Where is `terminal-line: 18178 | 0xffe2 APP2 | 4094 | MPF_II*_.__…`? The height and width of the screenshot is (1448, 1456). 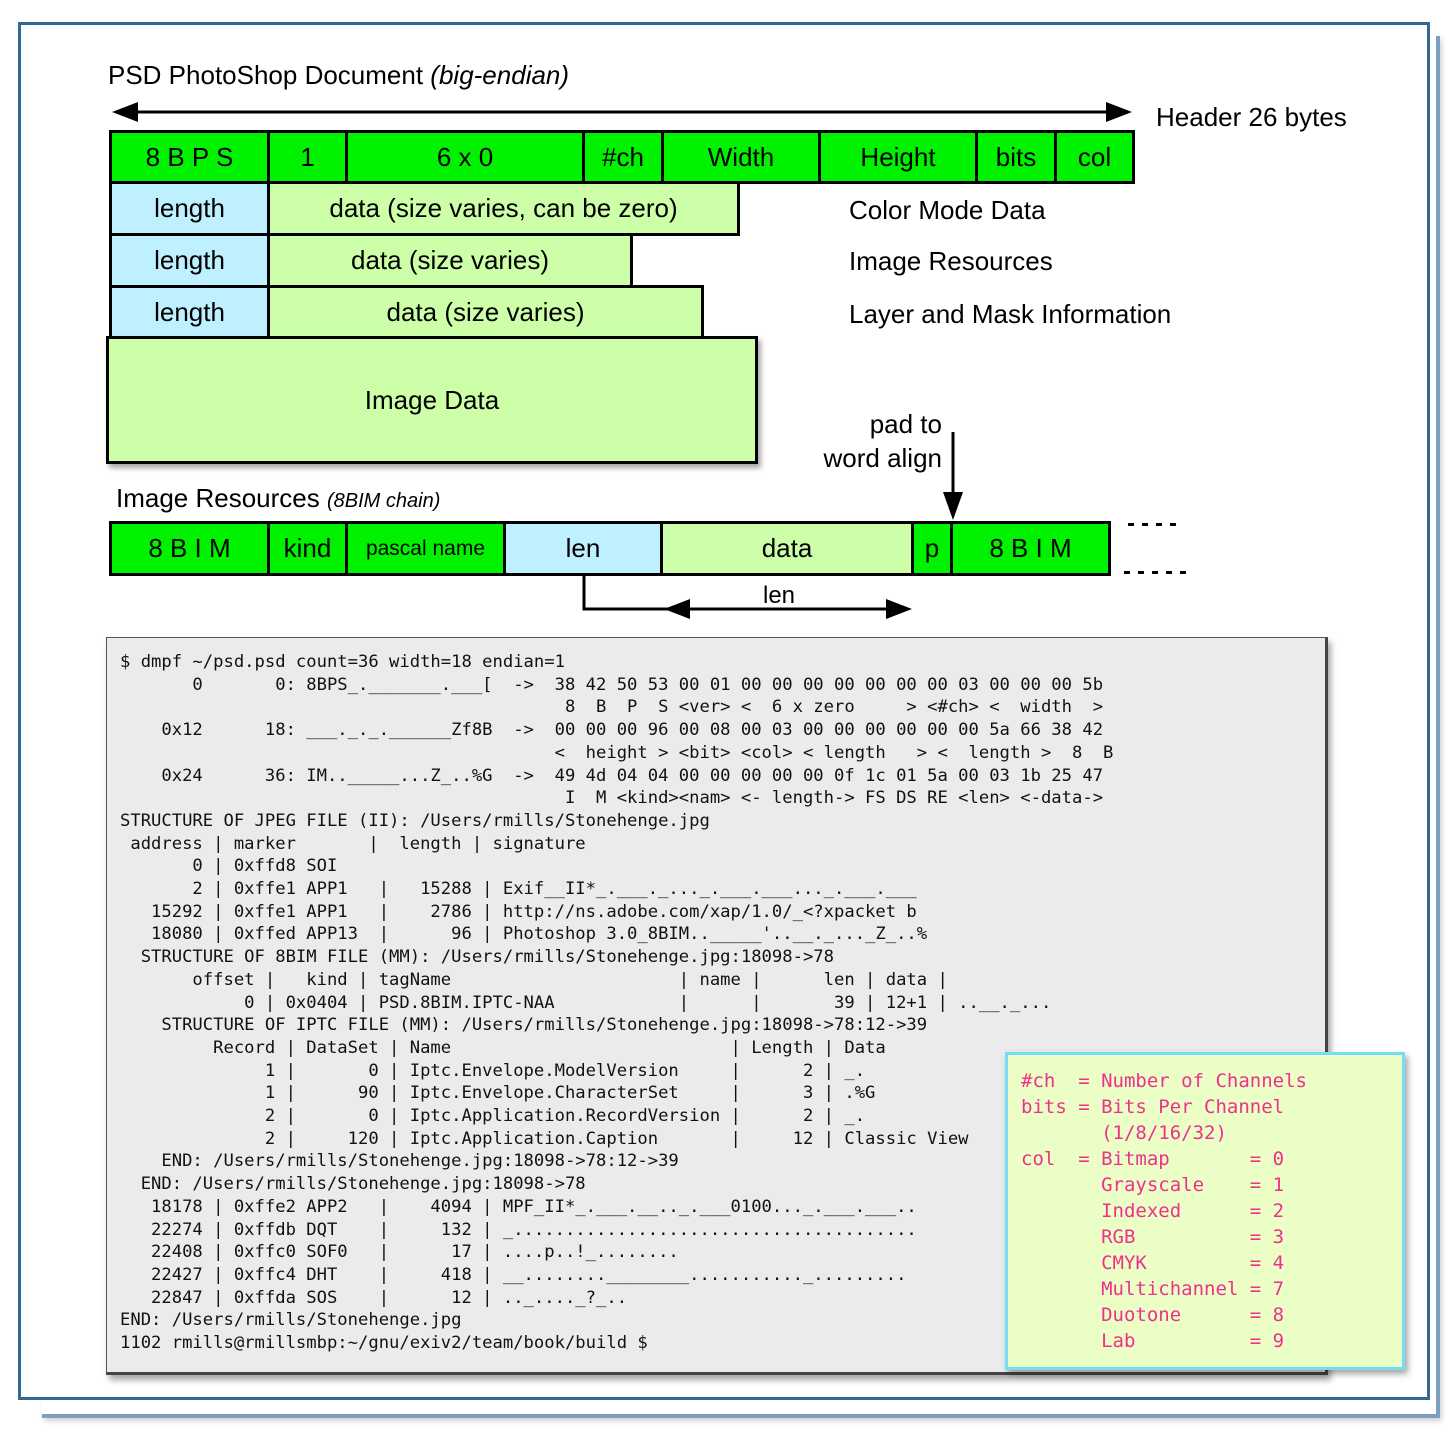
terminal-line: 18178 | 0xffe2 APP2 | 4094 | MPF_II*_.__… is located at coordinates (518, 1206).